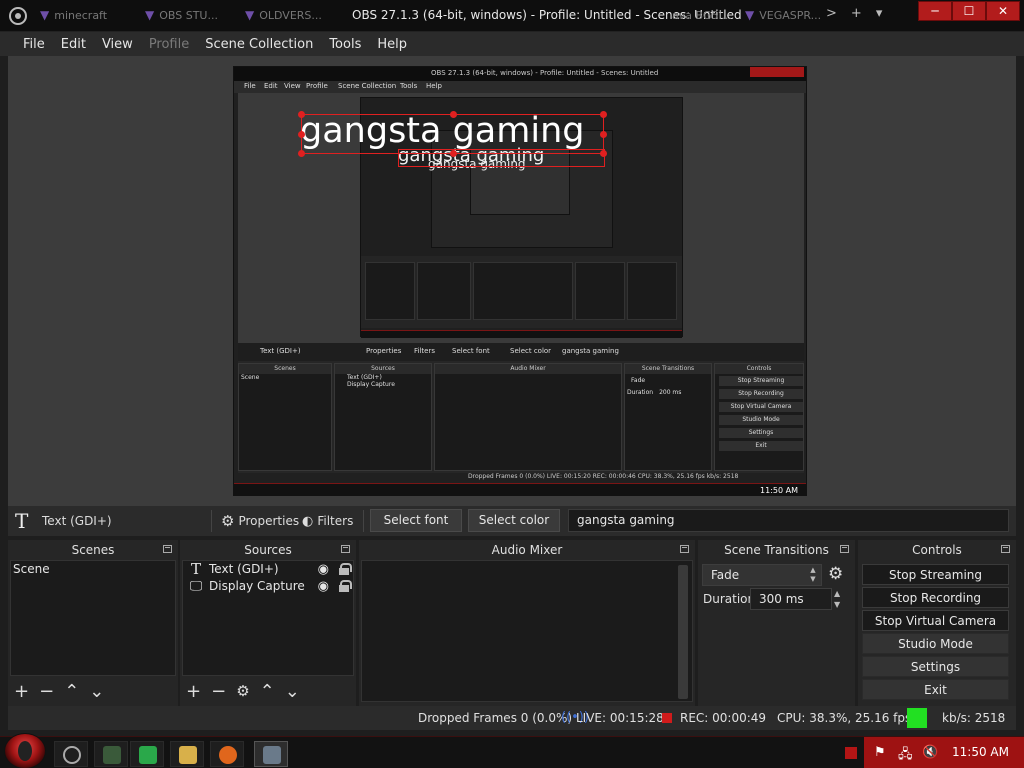  I want to click on mini-duration: 200 ms, so click(670, 392).